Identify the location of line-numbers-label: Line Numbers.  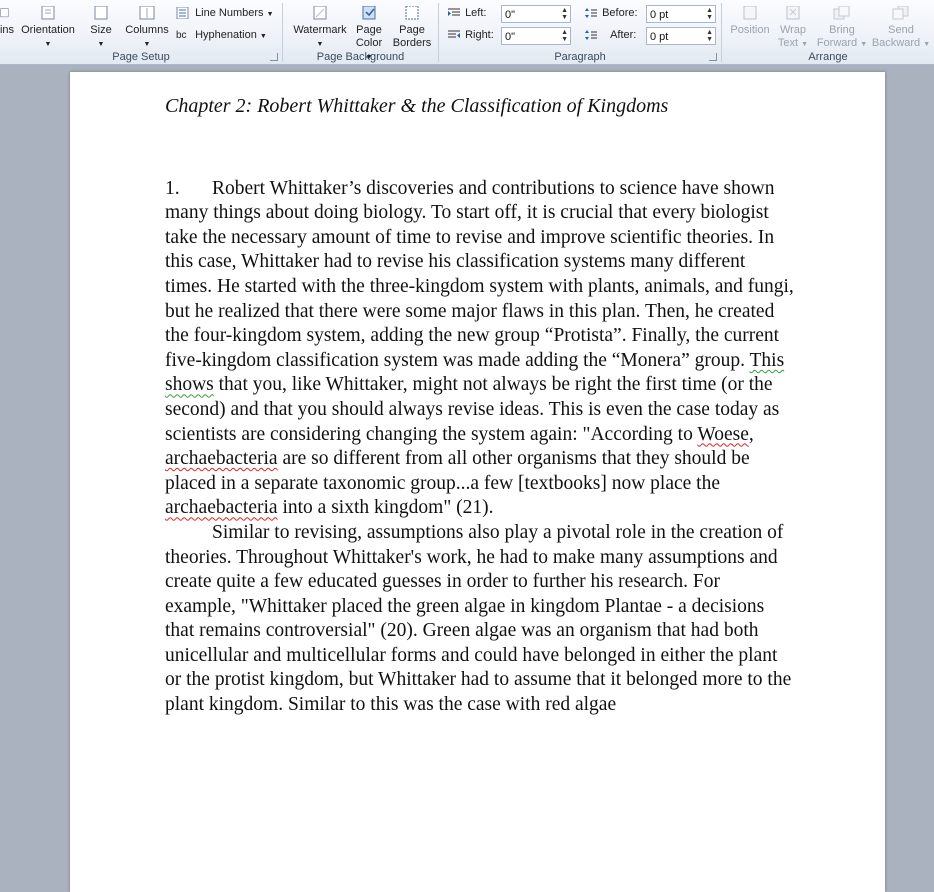
(229, 13).